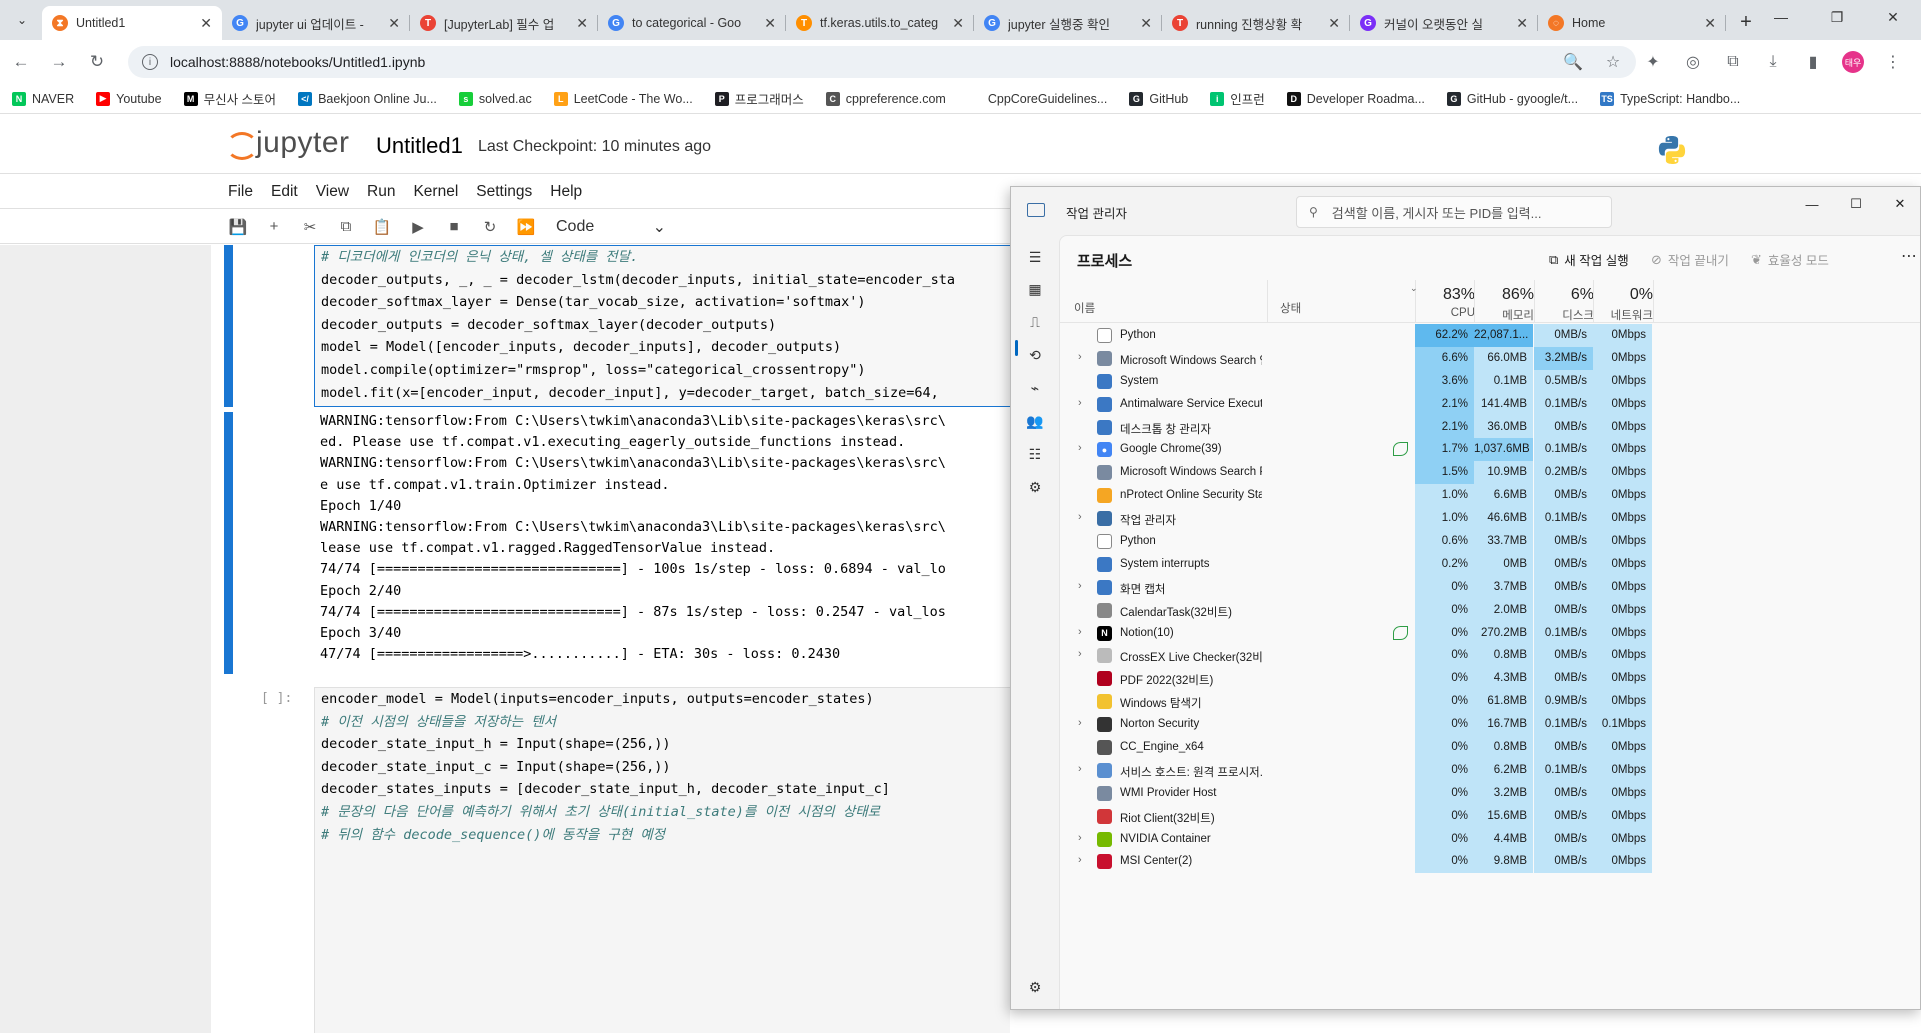  What do you see at coordinates (1068, 23) in the screenshot?
I see `tab: Gjupyter 실행중 확인 ✕` at bounding box center [1068, 23].